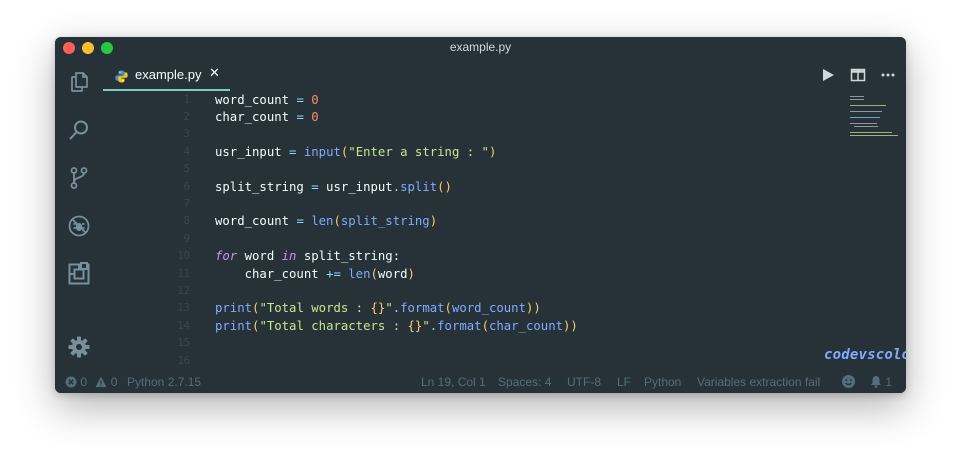 The image size is (960, 465). I want to click on line-number: 5, so click(186, 169).